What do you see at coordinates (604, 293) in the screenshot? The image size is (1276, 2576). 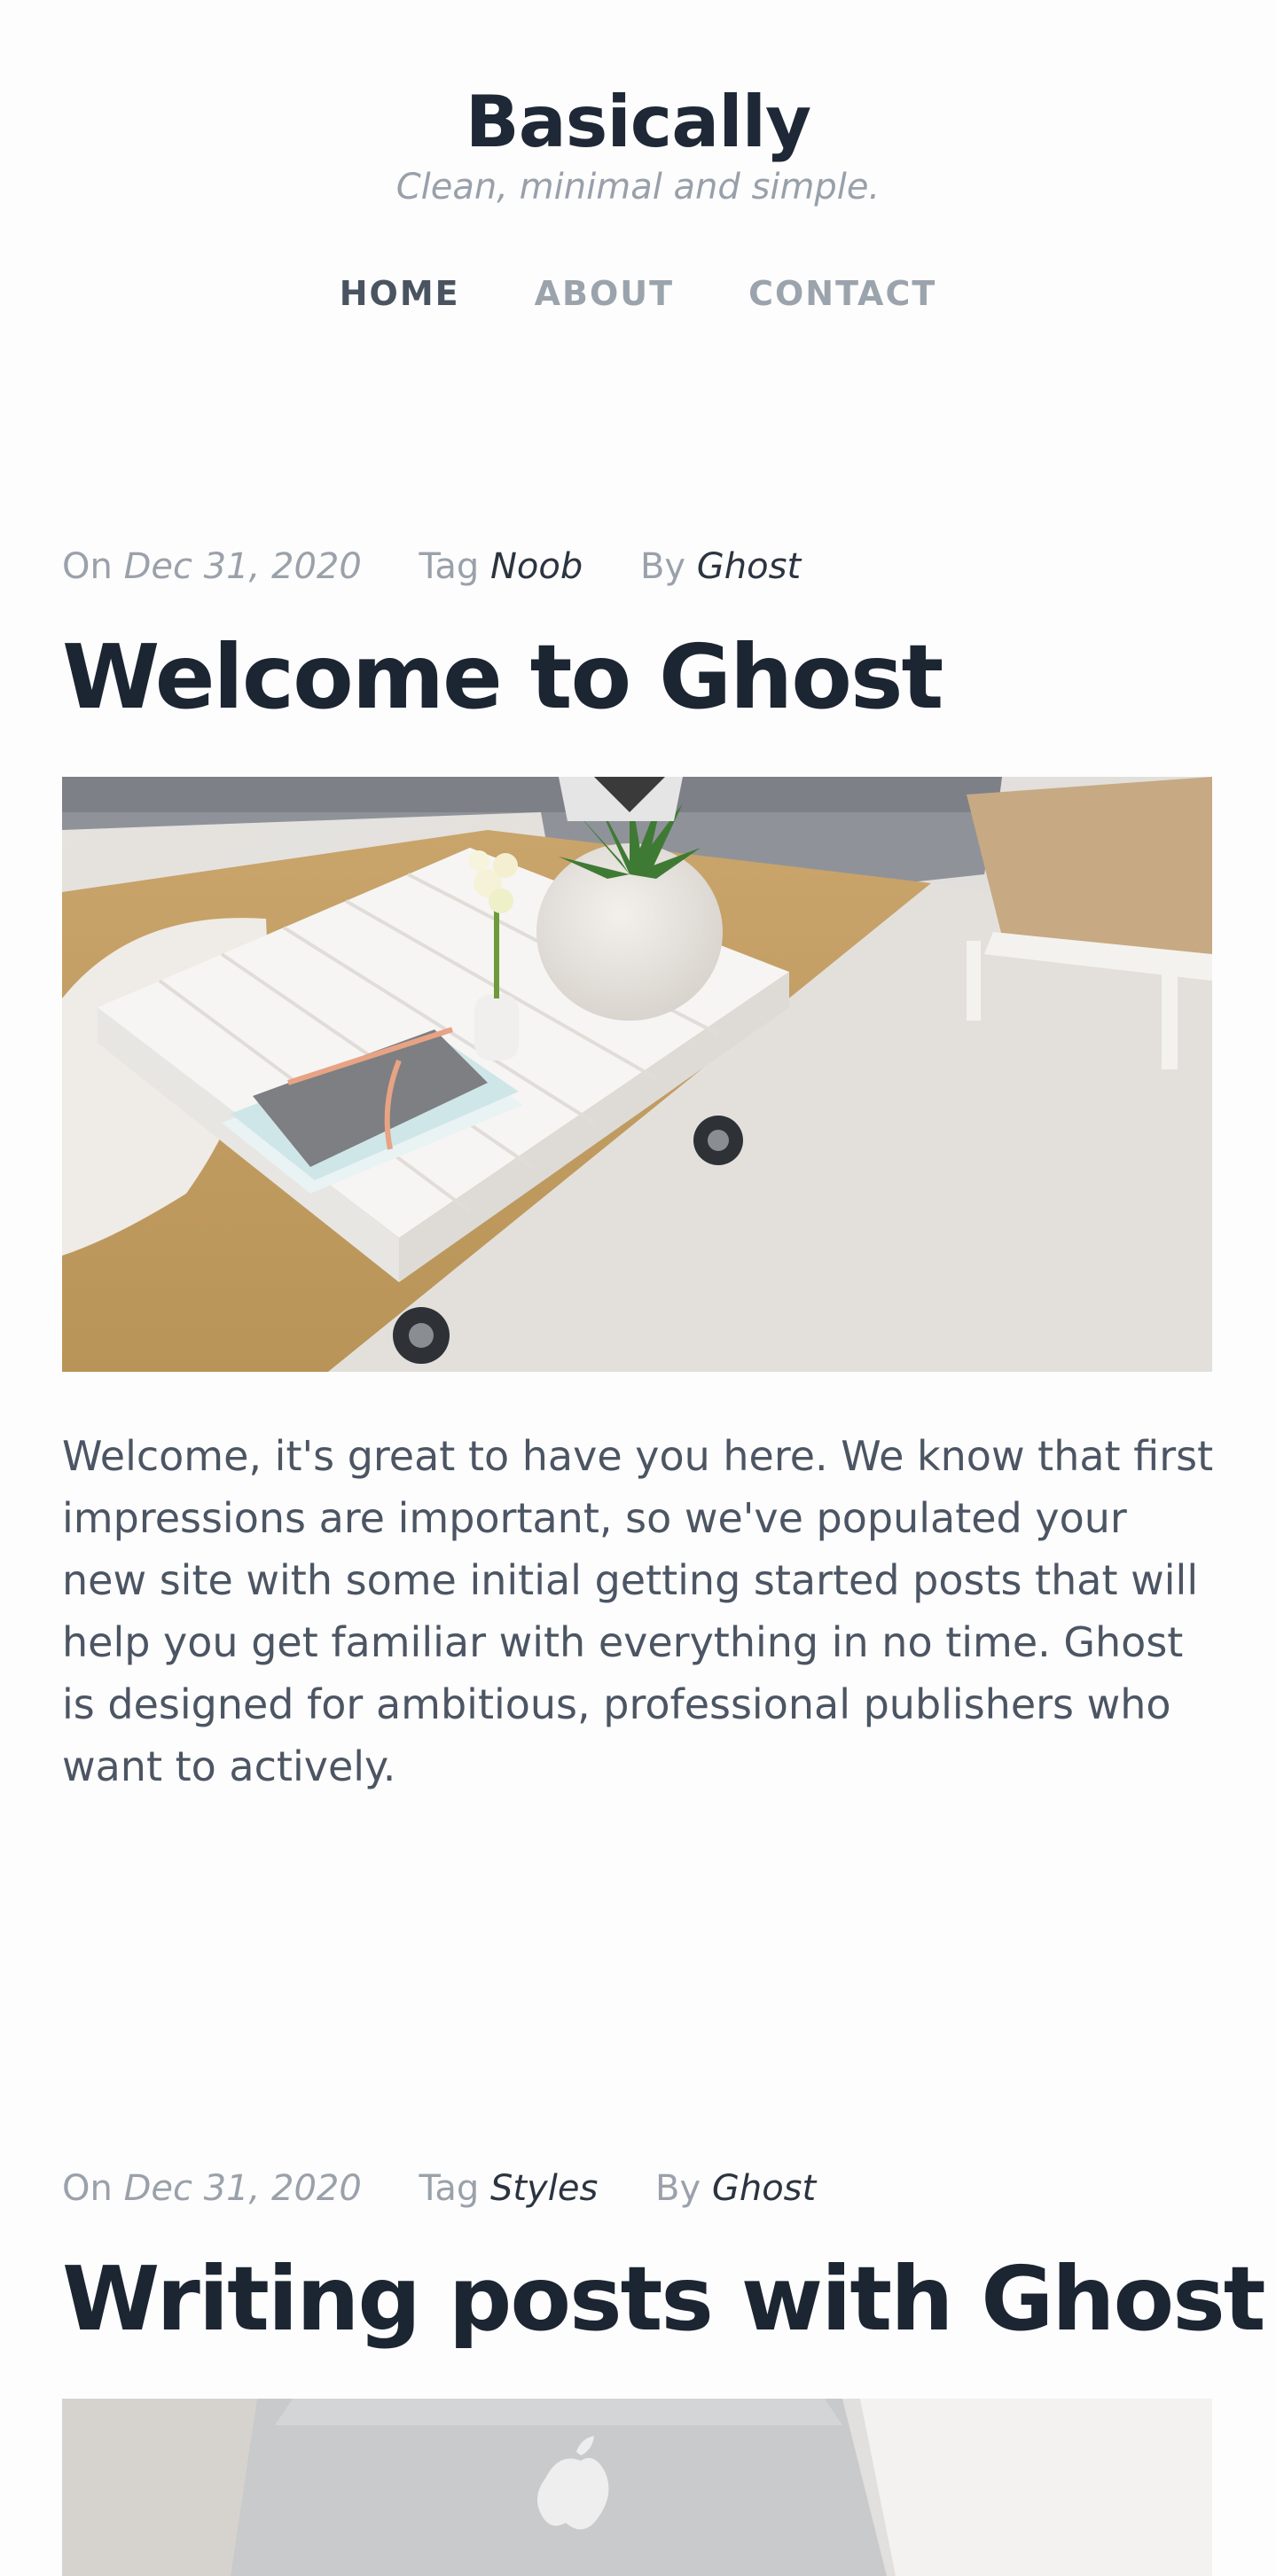 I see `nav-about-link: ABOUT` at bounding box center [604, 293].